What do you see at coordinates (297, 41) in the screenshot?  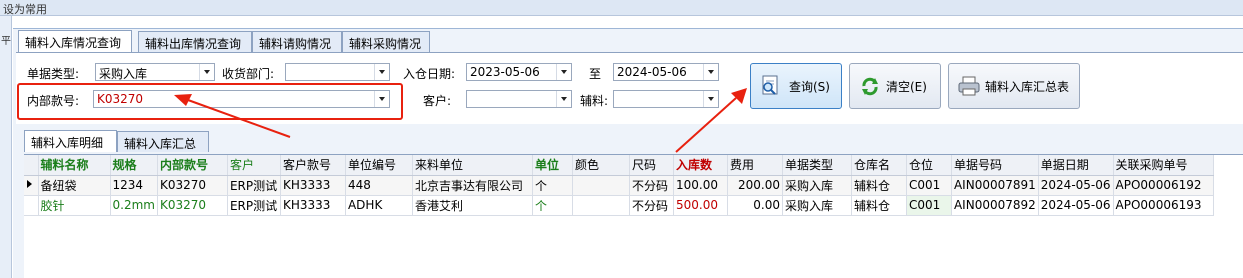 I see `tab-material-request: 辅料请购情况` at bounding box center [297, 41].